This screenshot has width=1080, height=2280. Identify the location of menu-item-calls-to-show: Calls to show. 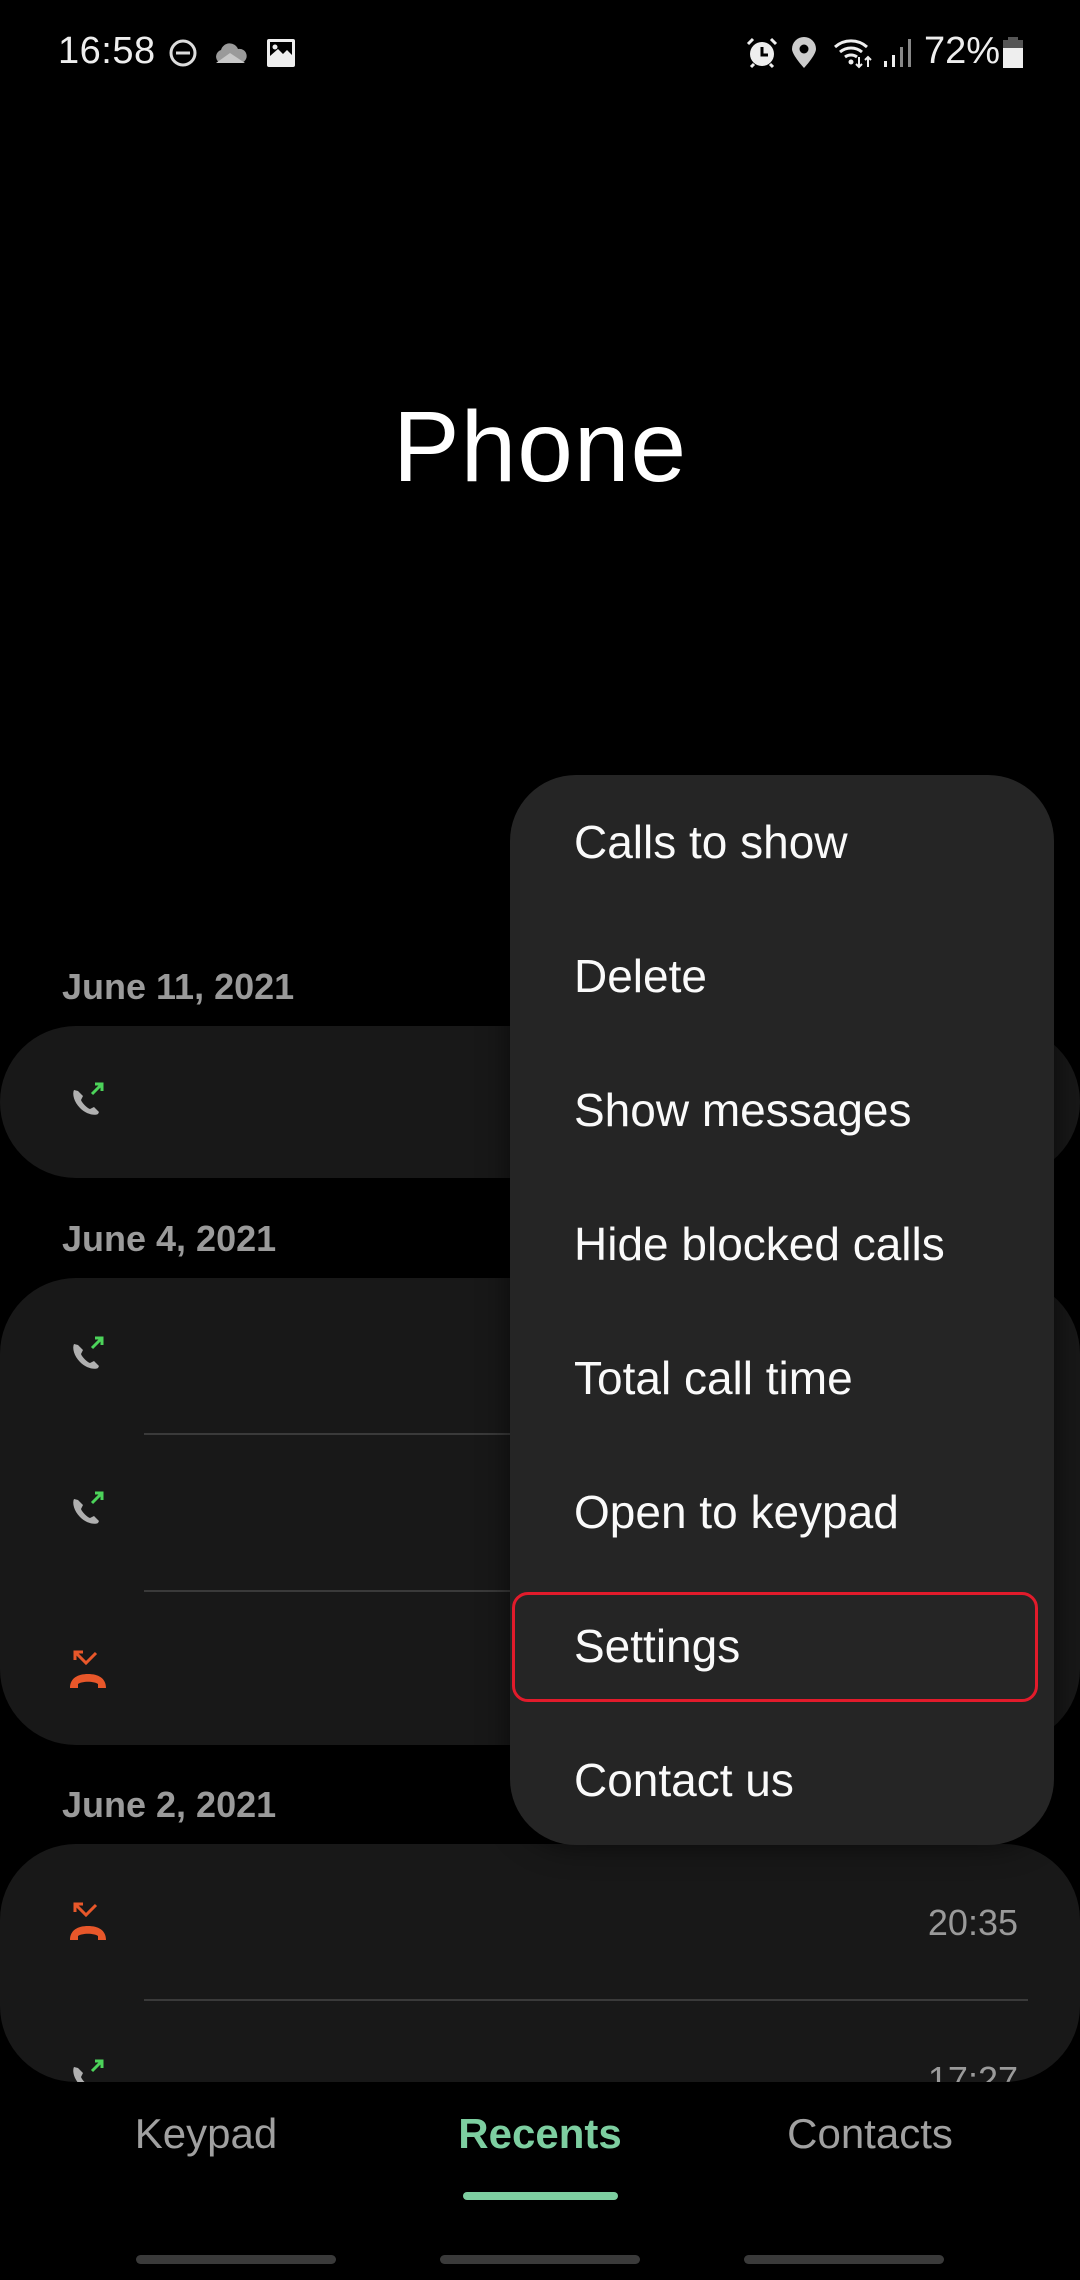
(782, 842).